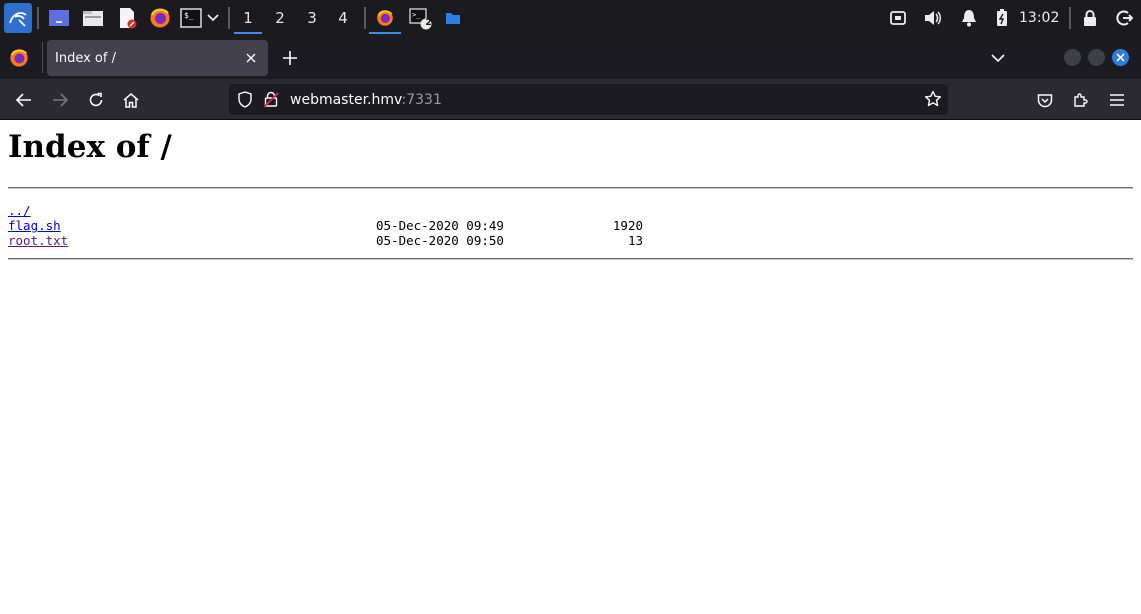 The width and height of the screenshot is (1141, 614). I want to click on workspace-1: 1, so click(248, 18).